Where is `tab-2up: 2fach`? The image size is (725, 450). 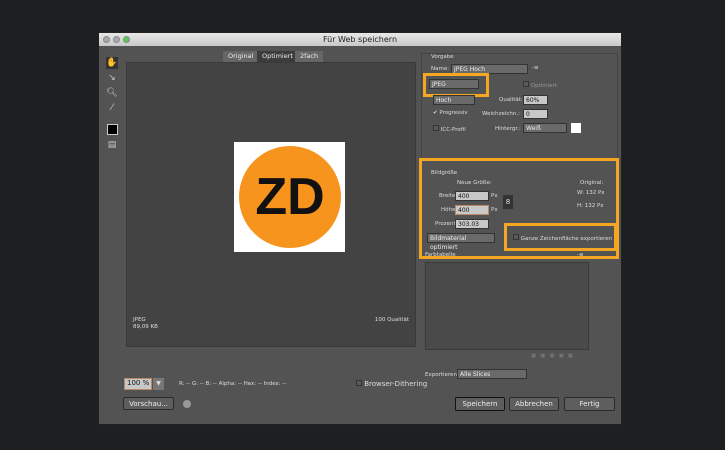 tab-2up: 2fach is located at coordinates (309, 56).